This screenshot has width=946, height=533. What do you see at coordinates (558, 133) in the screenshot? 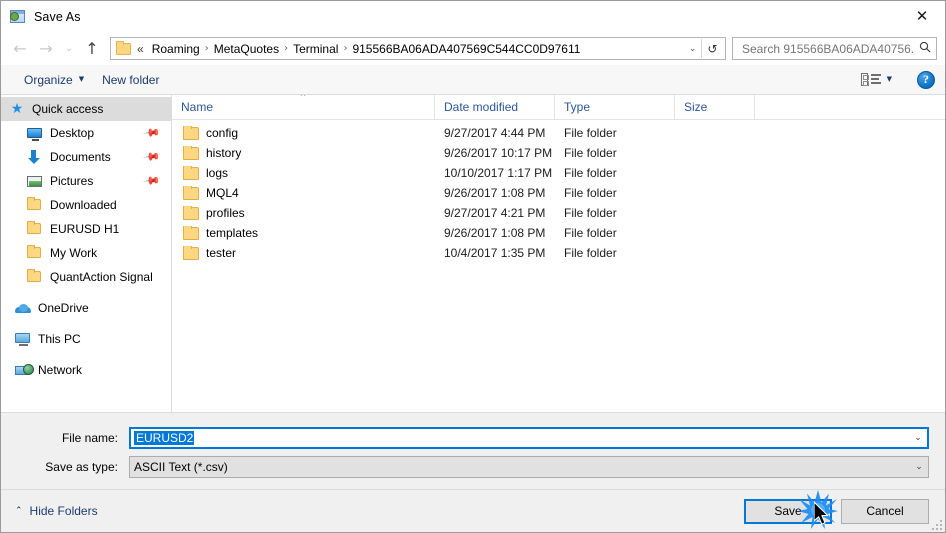
I see `table-row: config 9/27/2017 4:44 PM File folder` at bounding box center [558, 133].